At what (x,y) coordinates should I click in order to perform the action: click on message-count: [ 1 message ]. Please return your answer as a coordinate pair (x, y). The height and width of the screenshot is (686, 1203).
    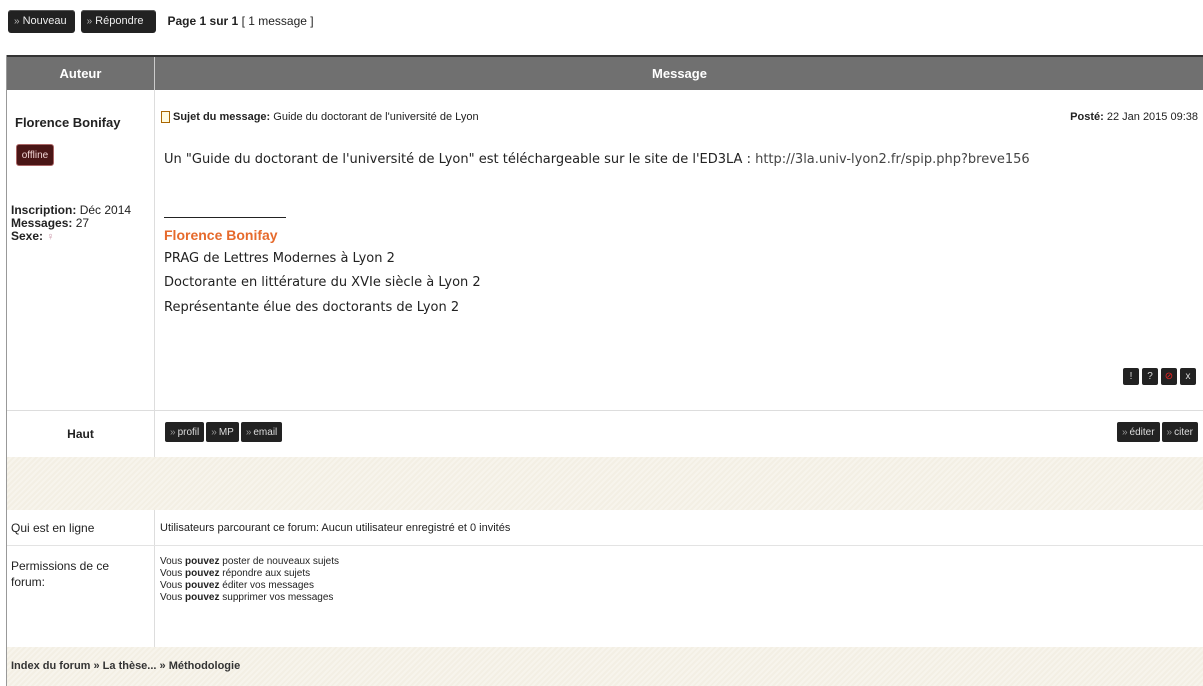
    Looking at the image, I should click on (277, 21).